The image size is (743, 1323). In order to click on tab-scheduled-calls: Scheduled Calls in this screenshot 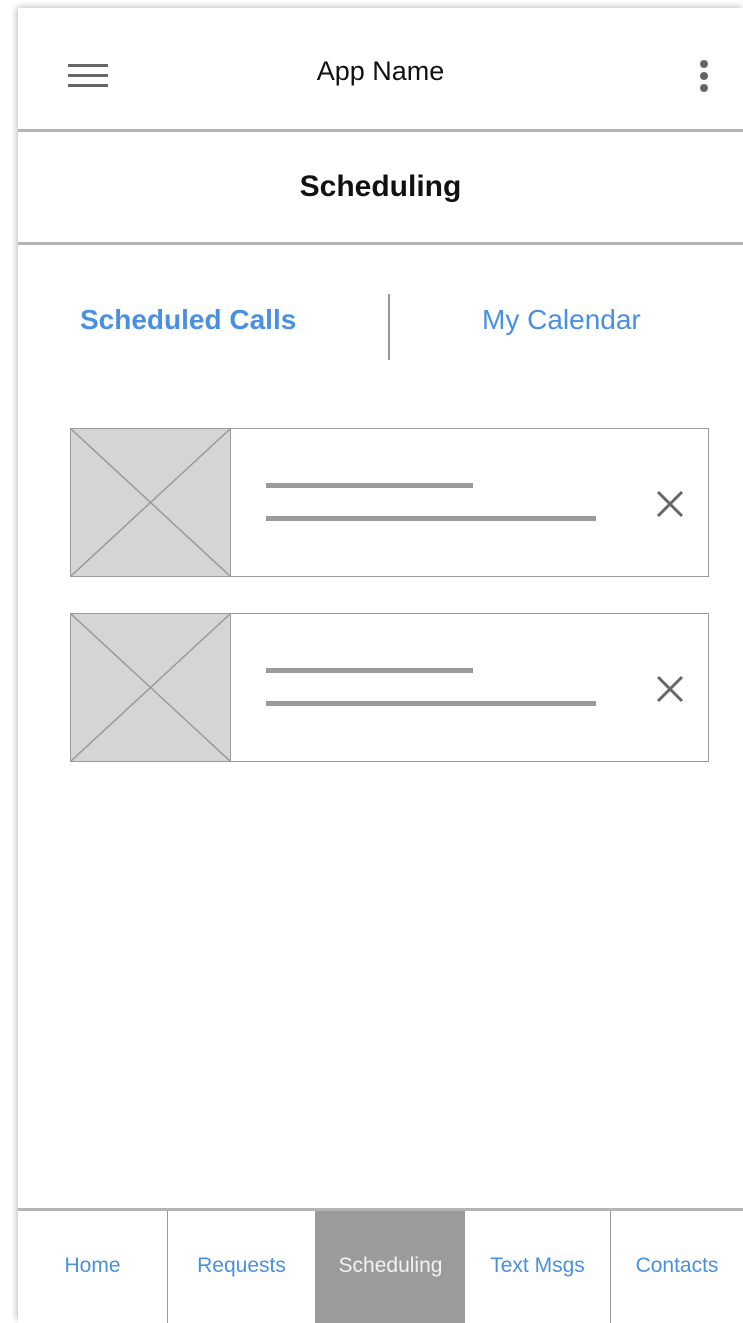, I will do `click(188, 320)`.